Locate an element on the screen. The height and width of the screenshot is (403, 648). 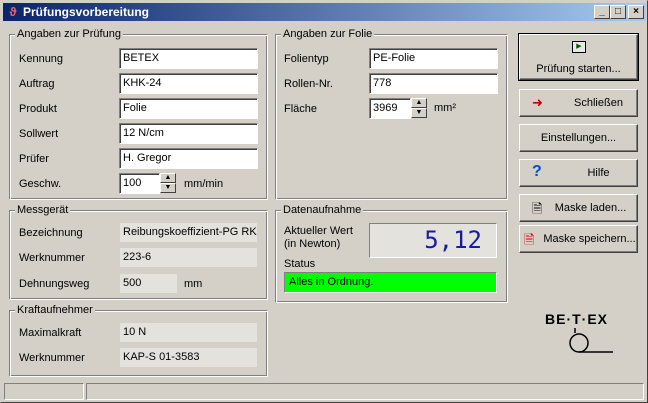
geschw-spinner: ▲ ▼ is located at coordinates (168, 183).